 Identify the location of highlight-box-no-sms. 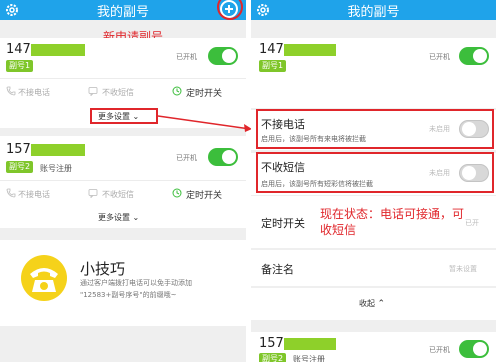
(375, 172).